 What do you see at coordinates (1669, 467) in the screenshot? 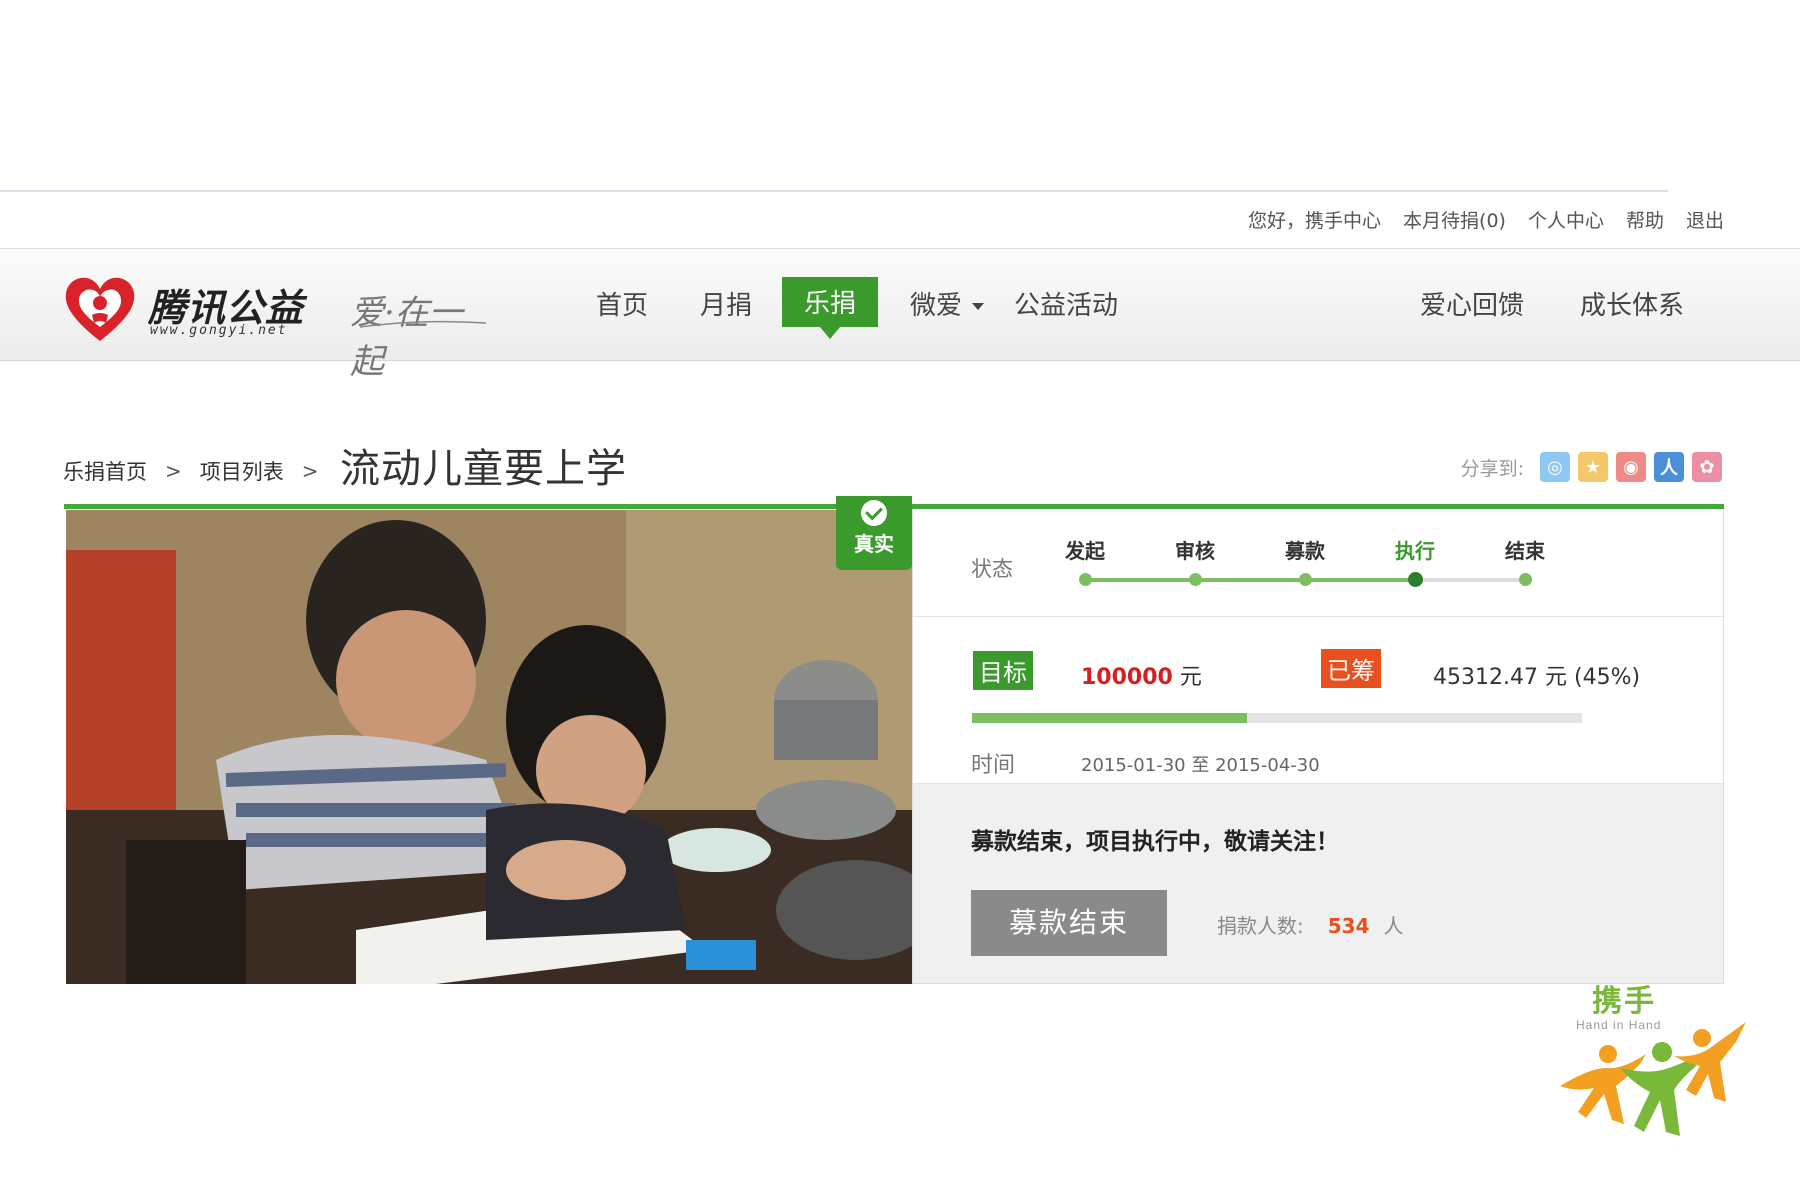
I see `renren-icon: 人` at bounding box center [1669, 467].